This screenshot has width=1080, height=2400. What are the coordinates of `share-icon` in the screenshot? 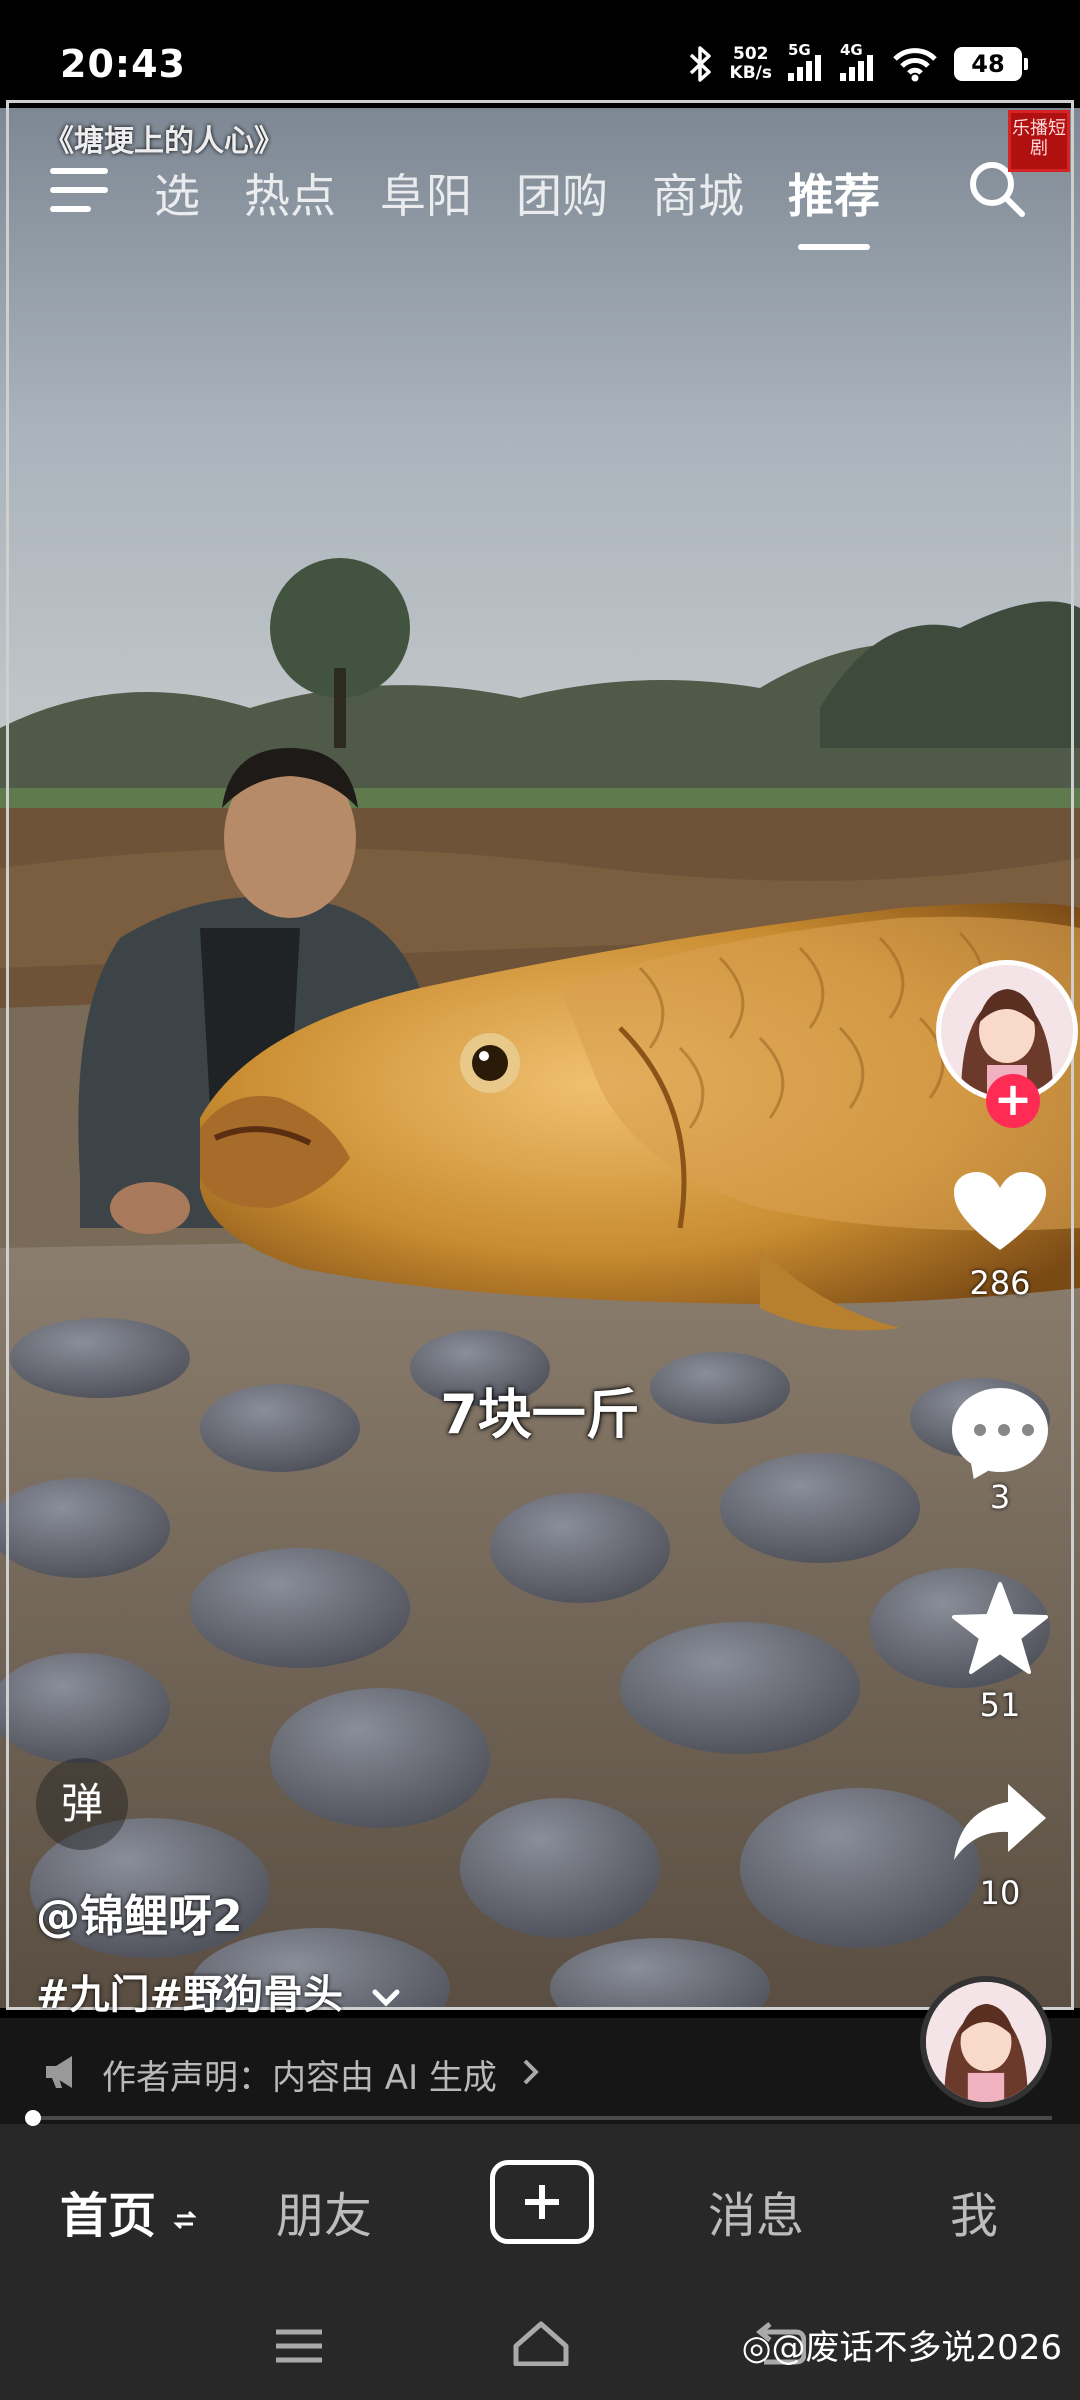 It's located at (1000, 1822).